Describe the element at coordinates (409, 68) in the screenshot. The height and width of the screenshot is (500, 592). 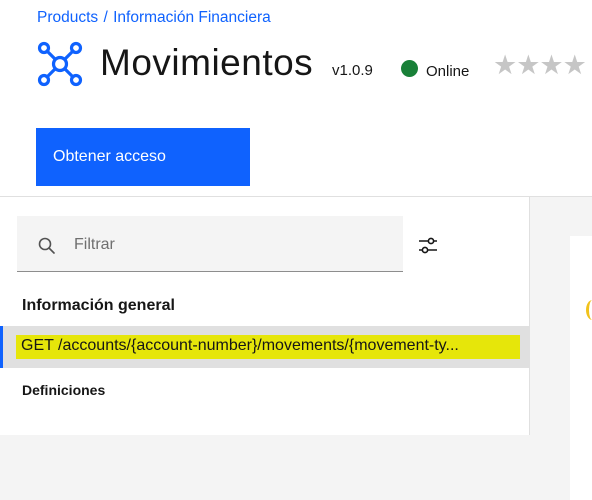
I see `status-indicator-icon` at that location.